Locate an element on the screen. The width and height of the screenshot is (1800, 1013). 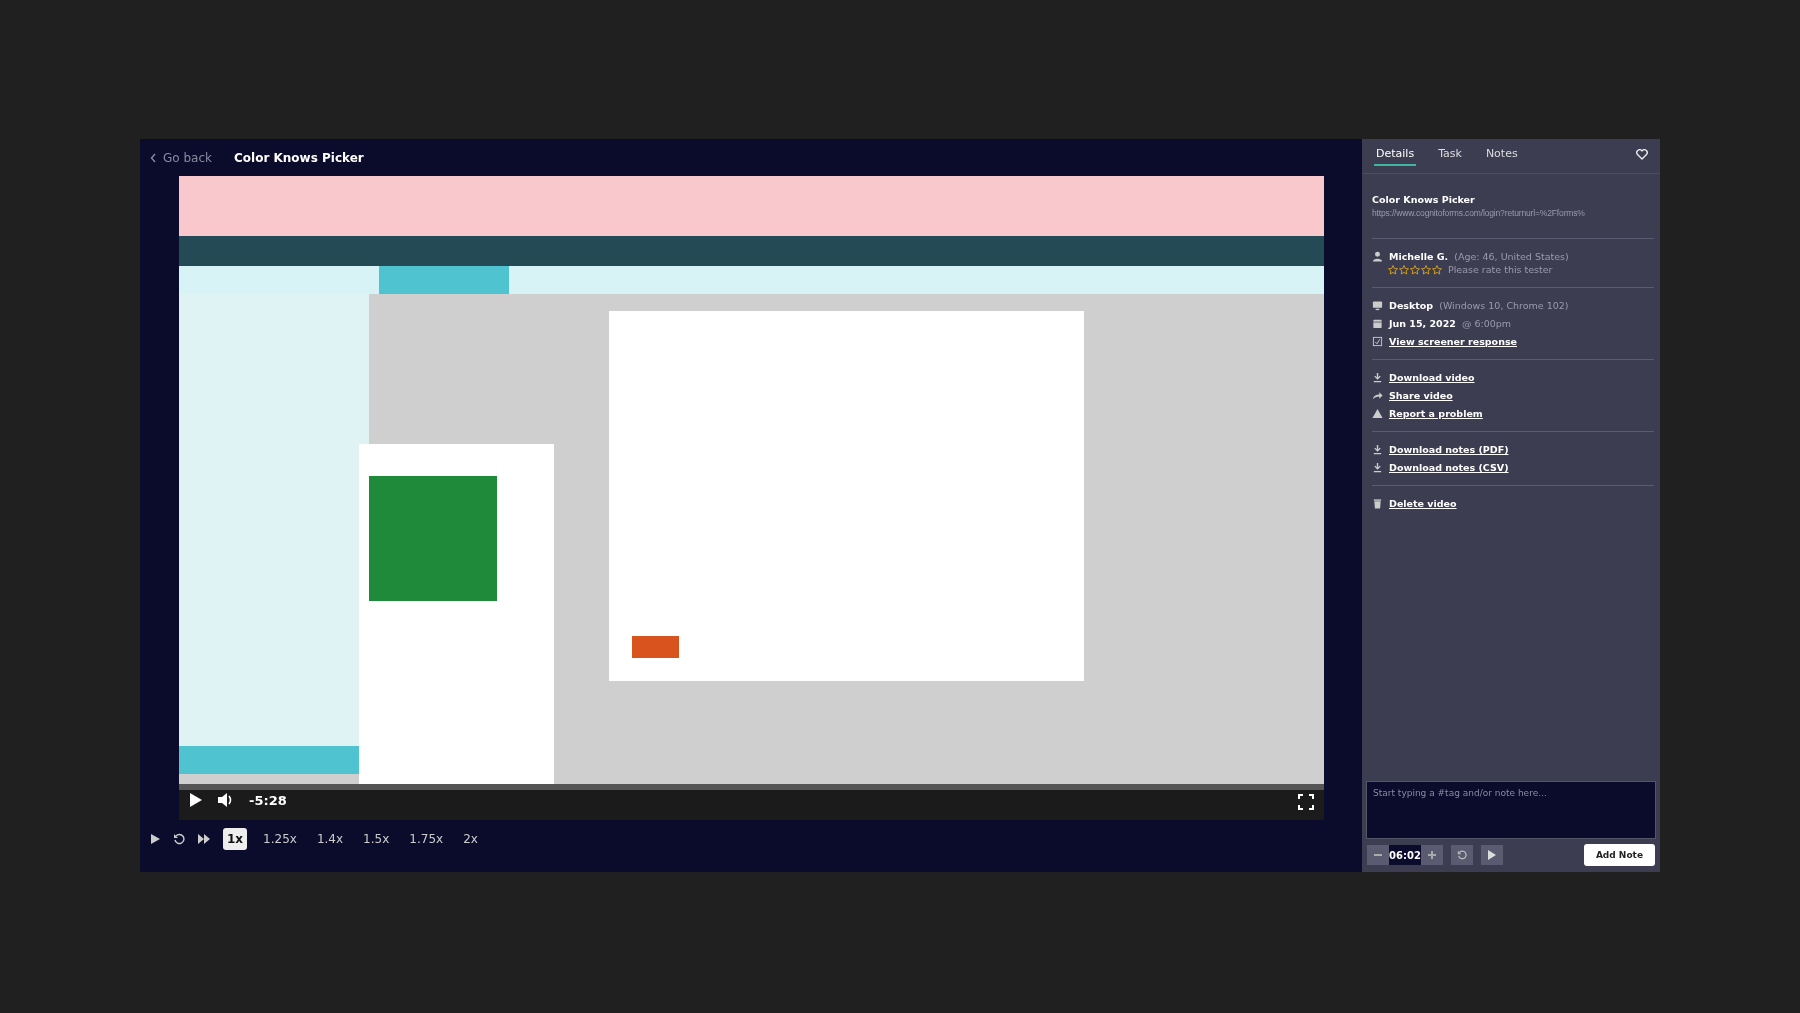
plus-icon is located at coordinates (1432, 855).